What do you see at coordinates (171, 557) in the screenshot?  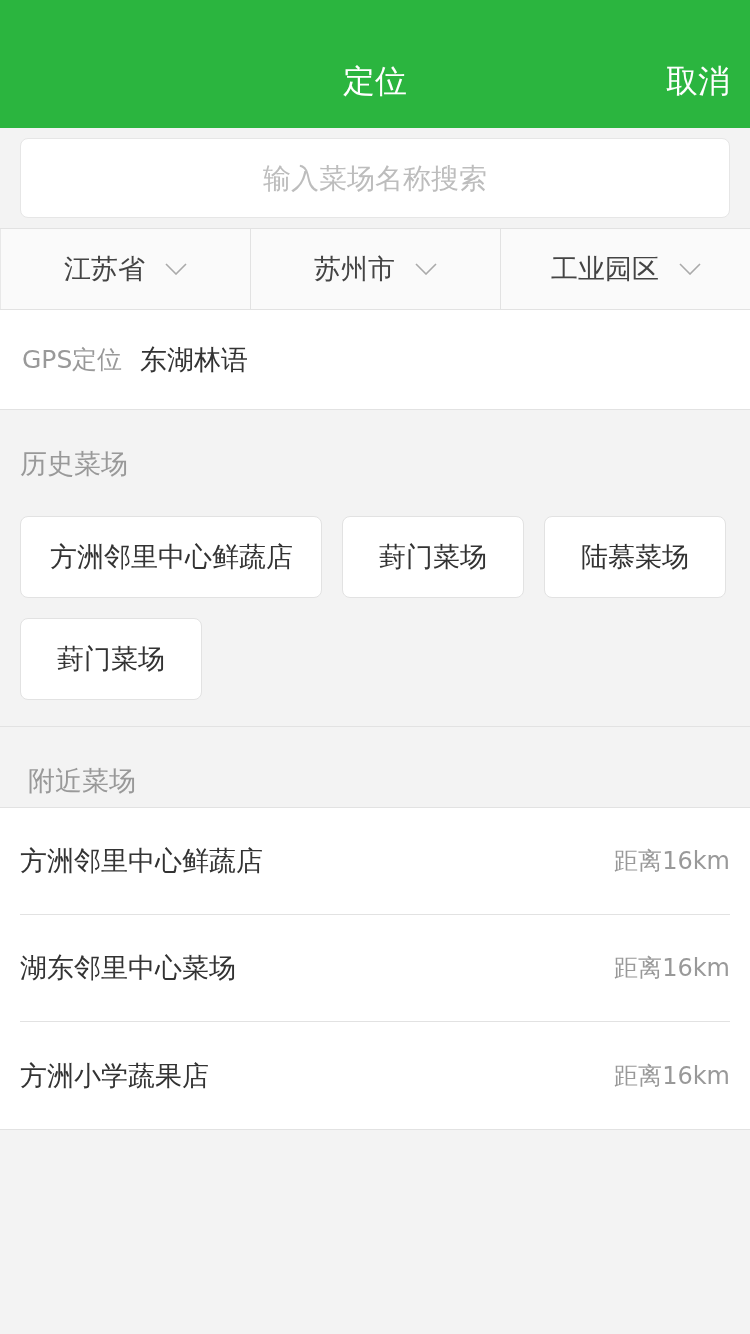 I see `history-market-chip: 方洲邻里中心鲜蔬店` at bounding box center [171, 557].